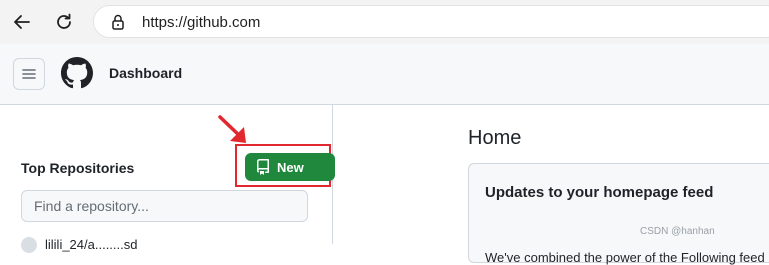  I want to click on watermark: CSDN @hanhan, so click(677, 231).